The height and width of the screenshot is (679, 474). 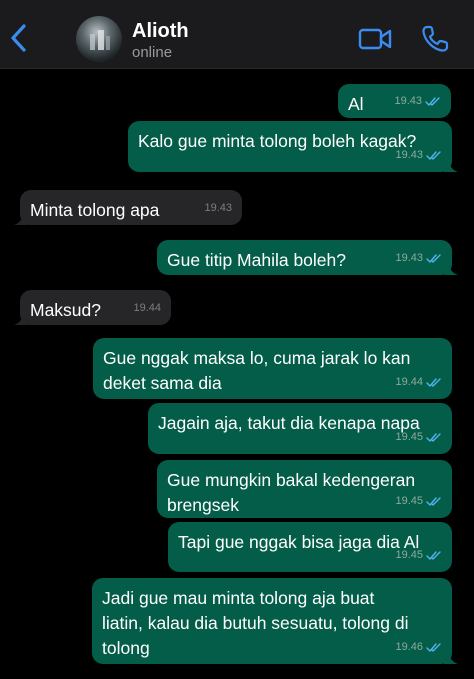 I want to click on outgoing-message: Jagain aja, takut dia kenapa napa 19.45, so click(x=300, y=428).